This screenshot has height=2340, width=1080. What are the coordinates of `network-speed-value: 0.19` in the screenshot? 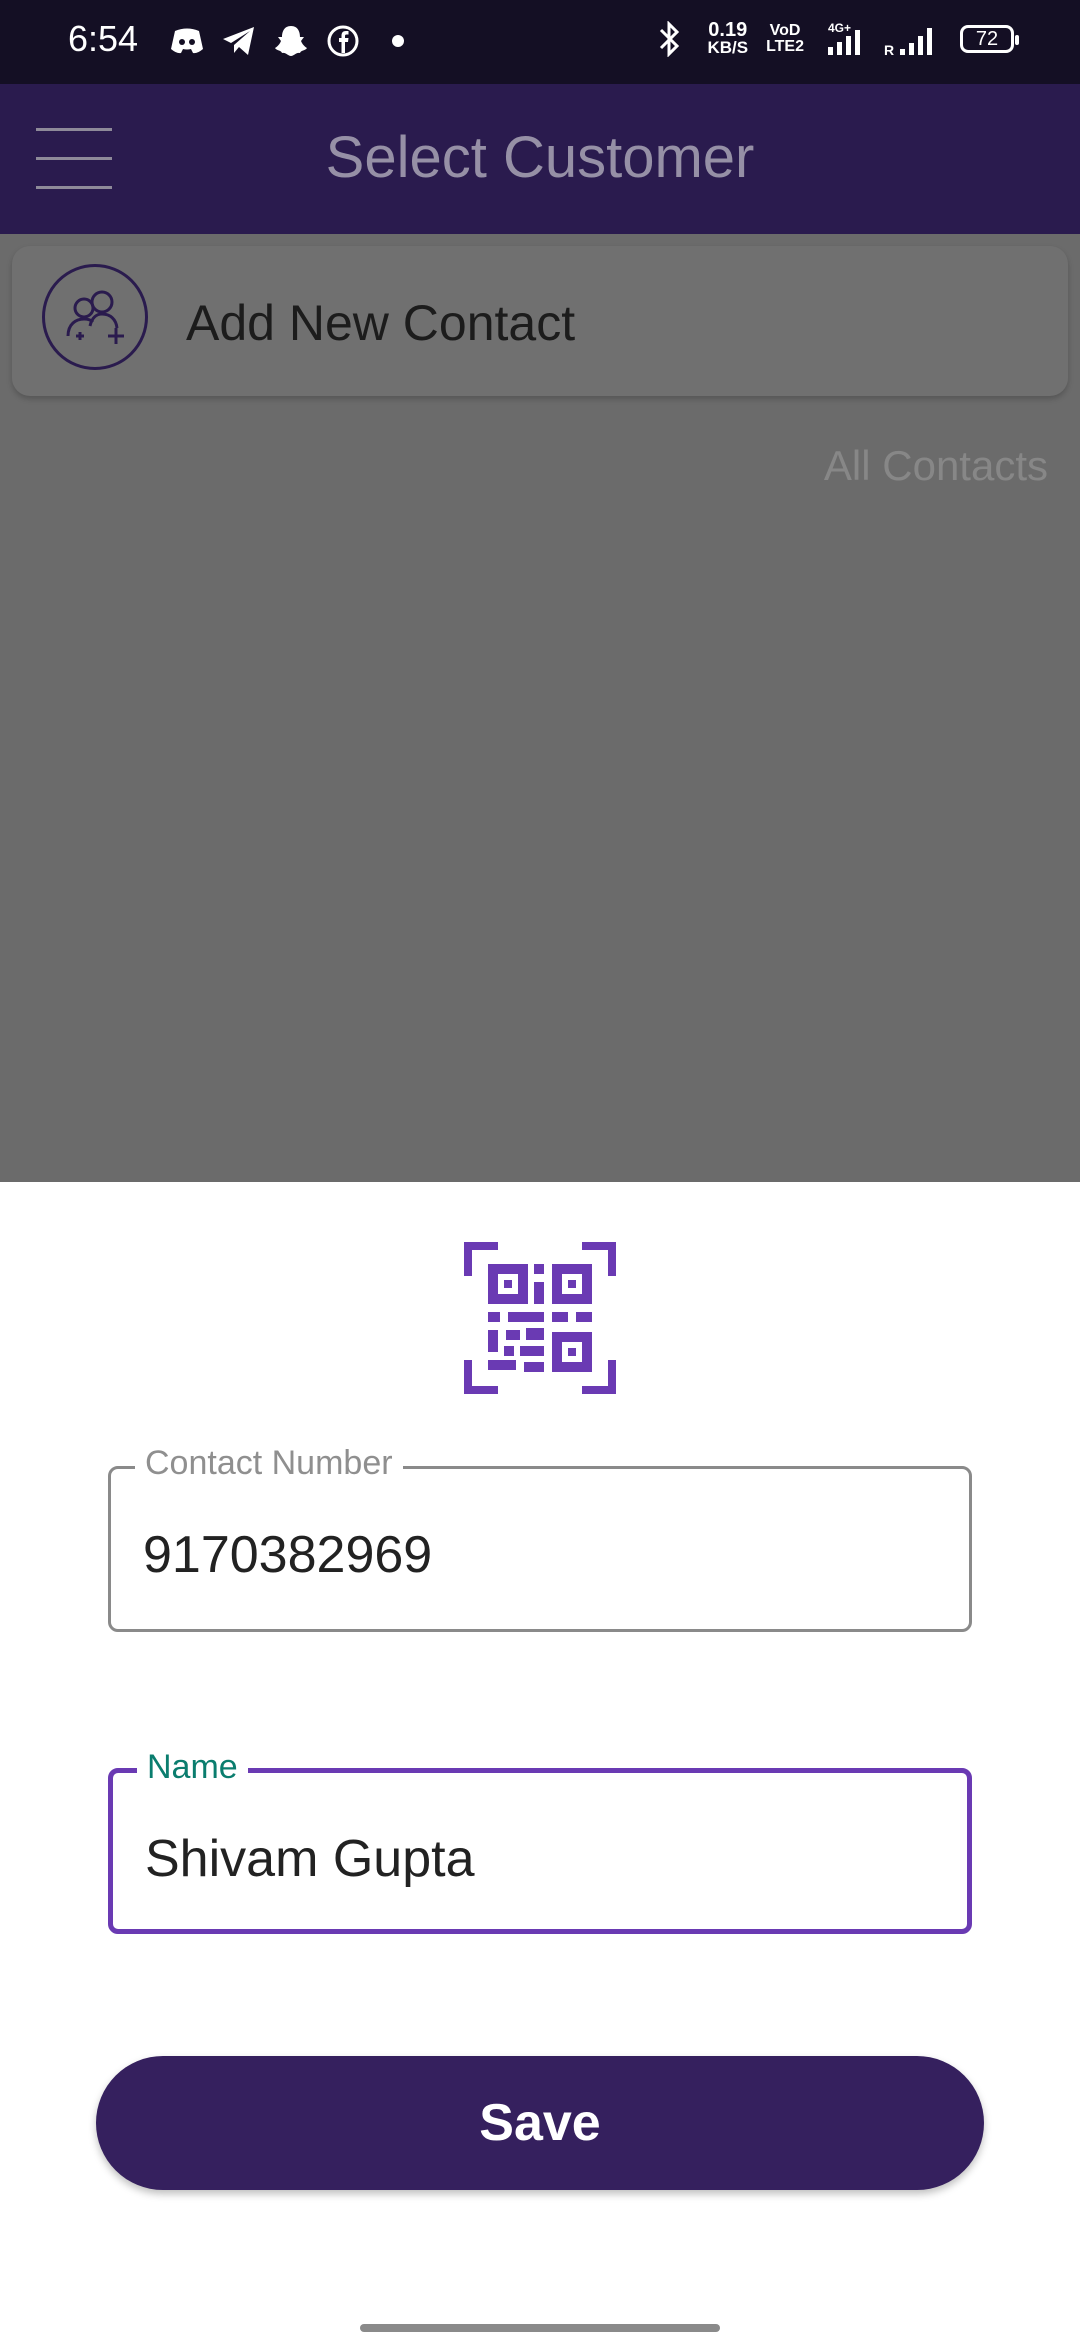 It's located at (728, 30).